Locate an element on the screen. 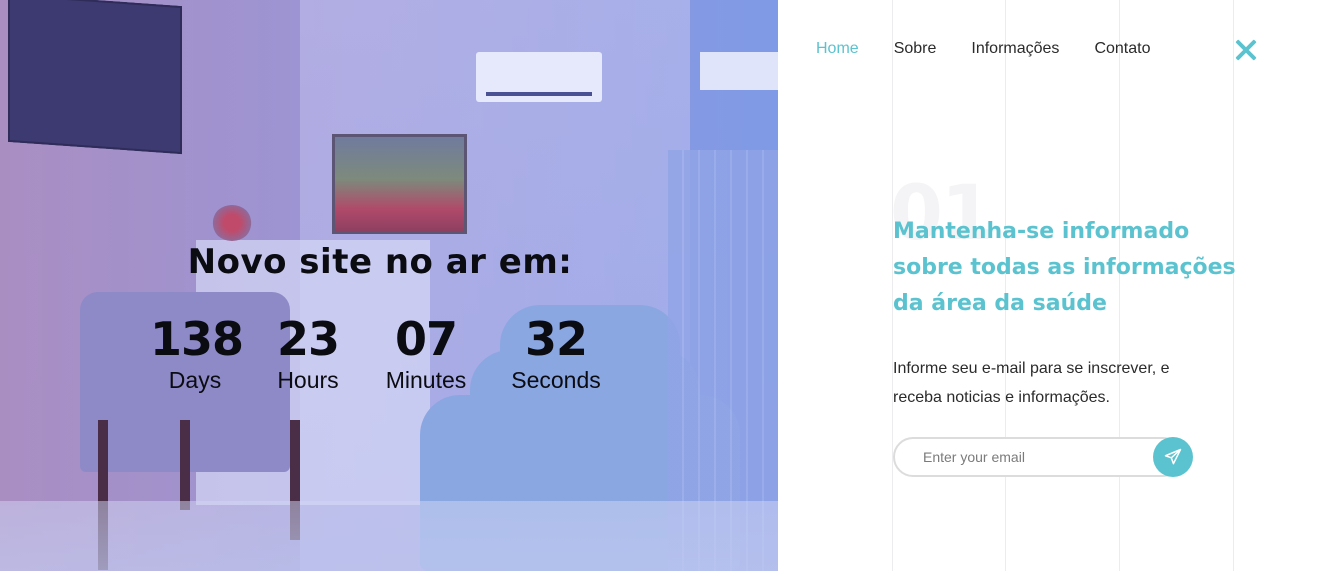  main-nav: Home Sobre Informações Contato is located at coordinates (1000, 49).